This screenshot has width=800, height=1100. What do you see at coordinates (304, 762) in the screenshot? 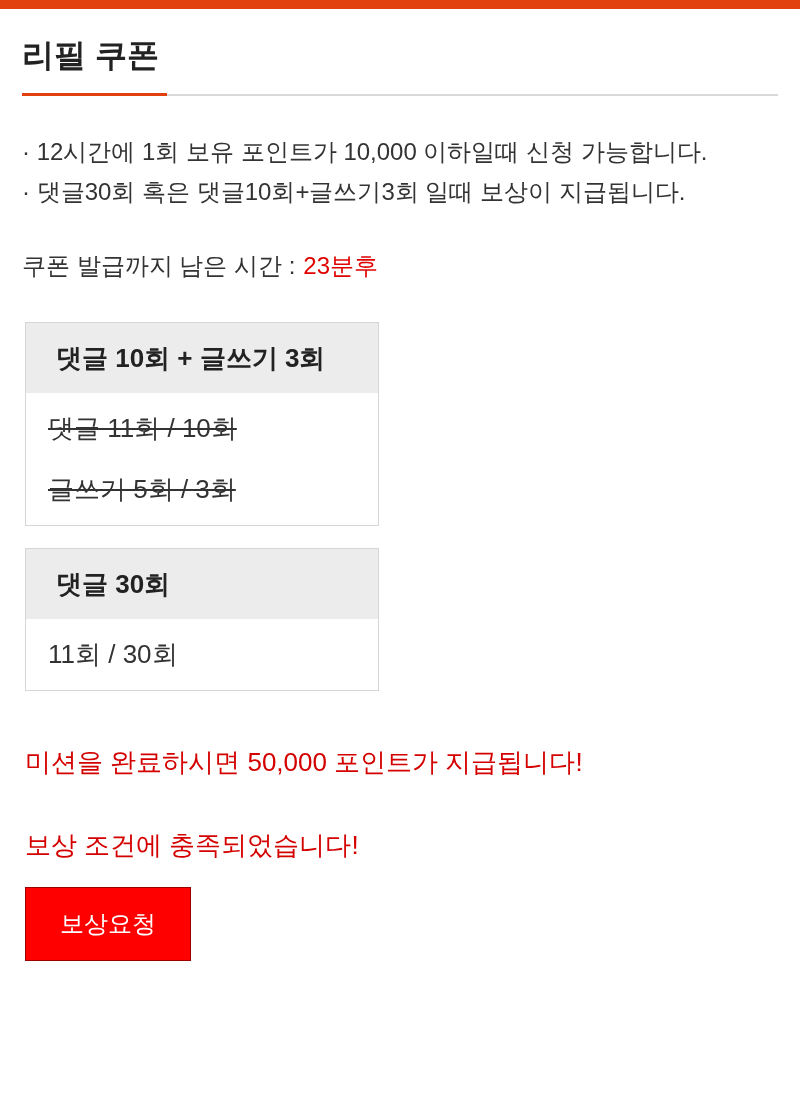
I see `alert-message: 미션을 완료하시면 50,000 포인트가 지급됩니다!` at bounding box center [304, 762].